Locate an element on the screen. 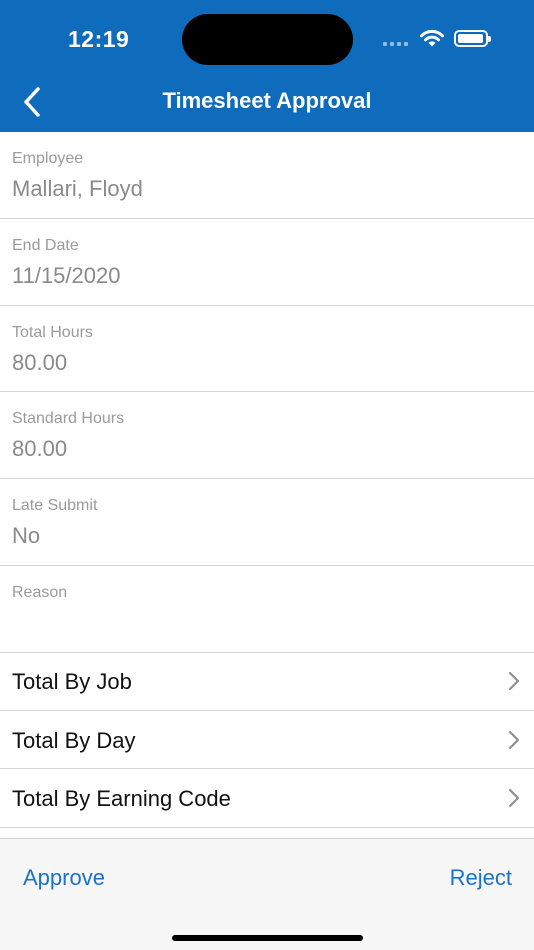 The width and height of the screenshot is (534, 950). reject-button: Reject is located at coordinates (481, 878).